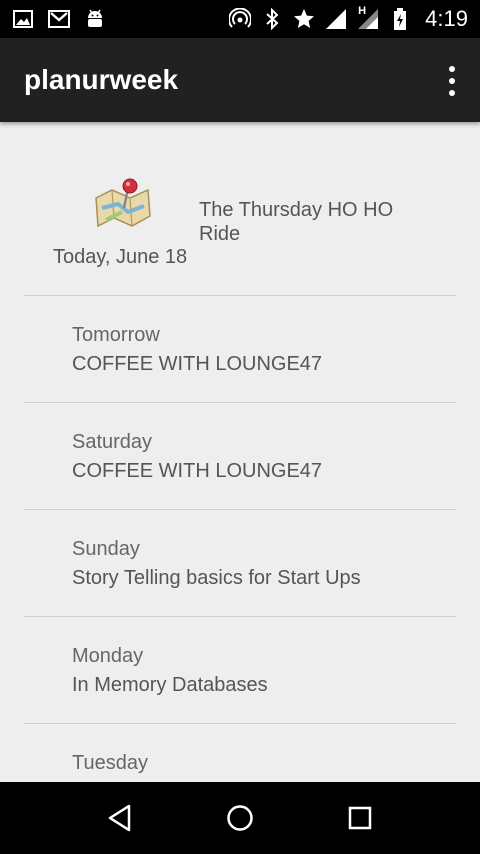  What do you see at coordinates (116, 335) in the screenshot?
I see `day-label: Tomorrow` at bounding box center [116, 335].